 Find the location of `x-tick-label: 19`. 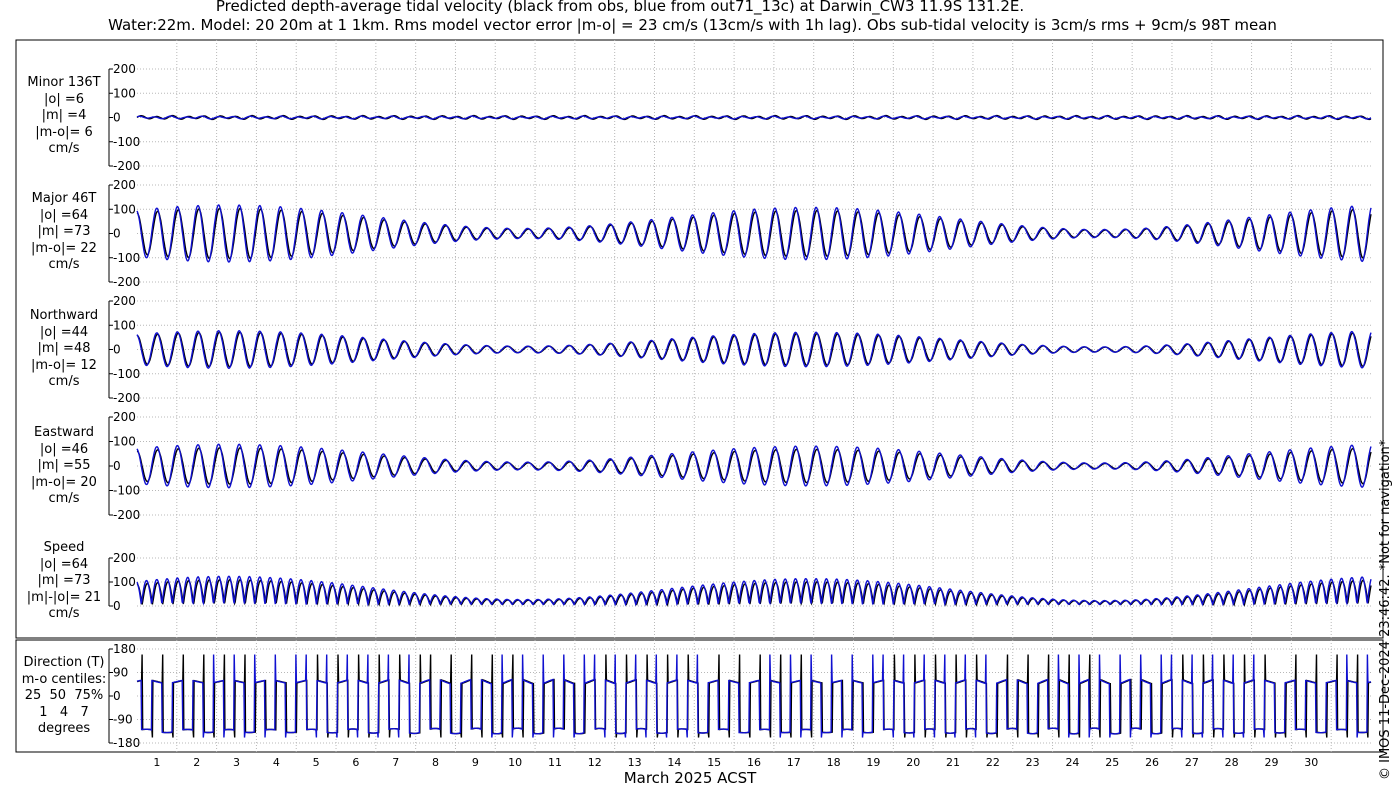

x-tick-label: 19 is located at coordinates (873, 762).